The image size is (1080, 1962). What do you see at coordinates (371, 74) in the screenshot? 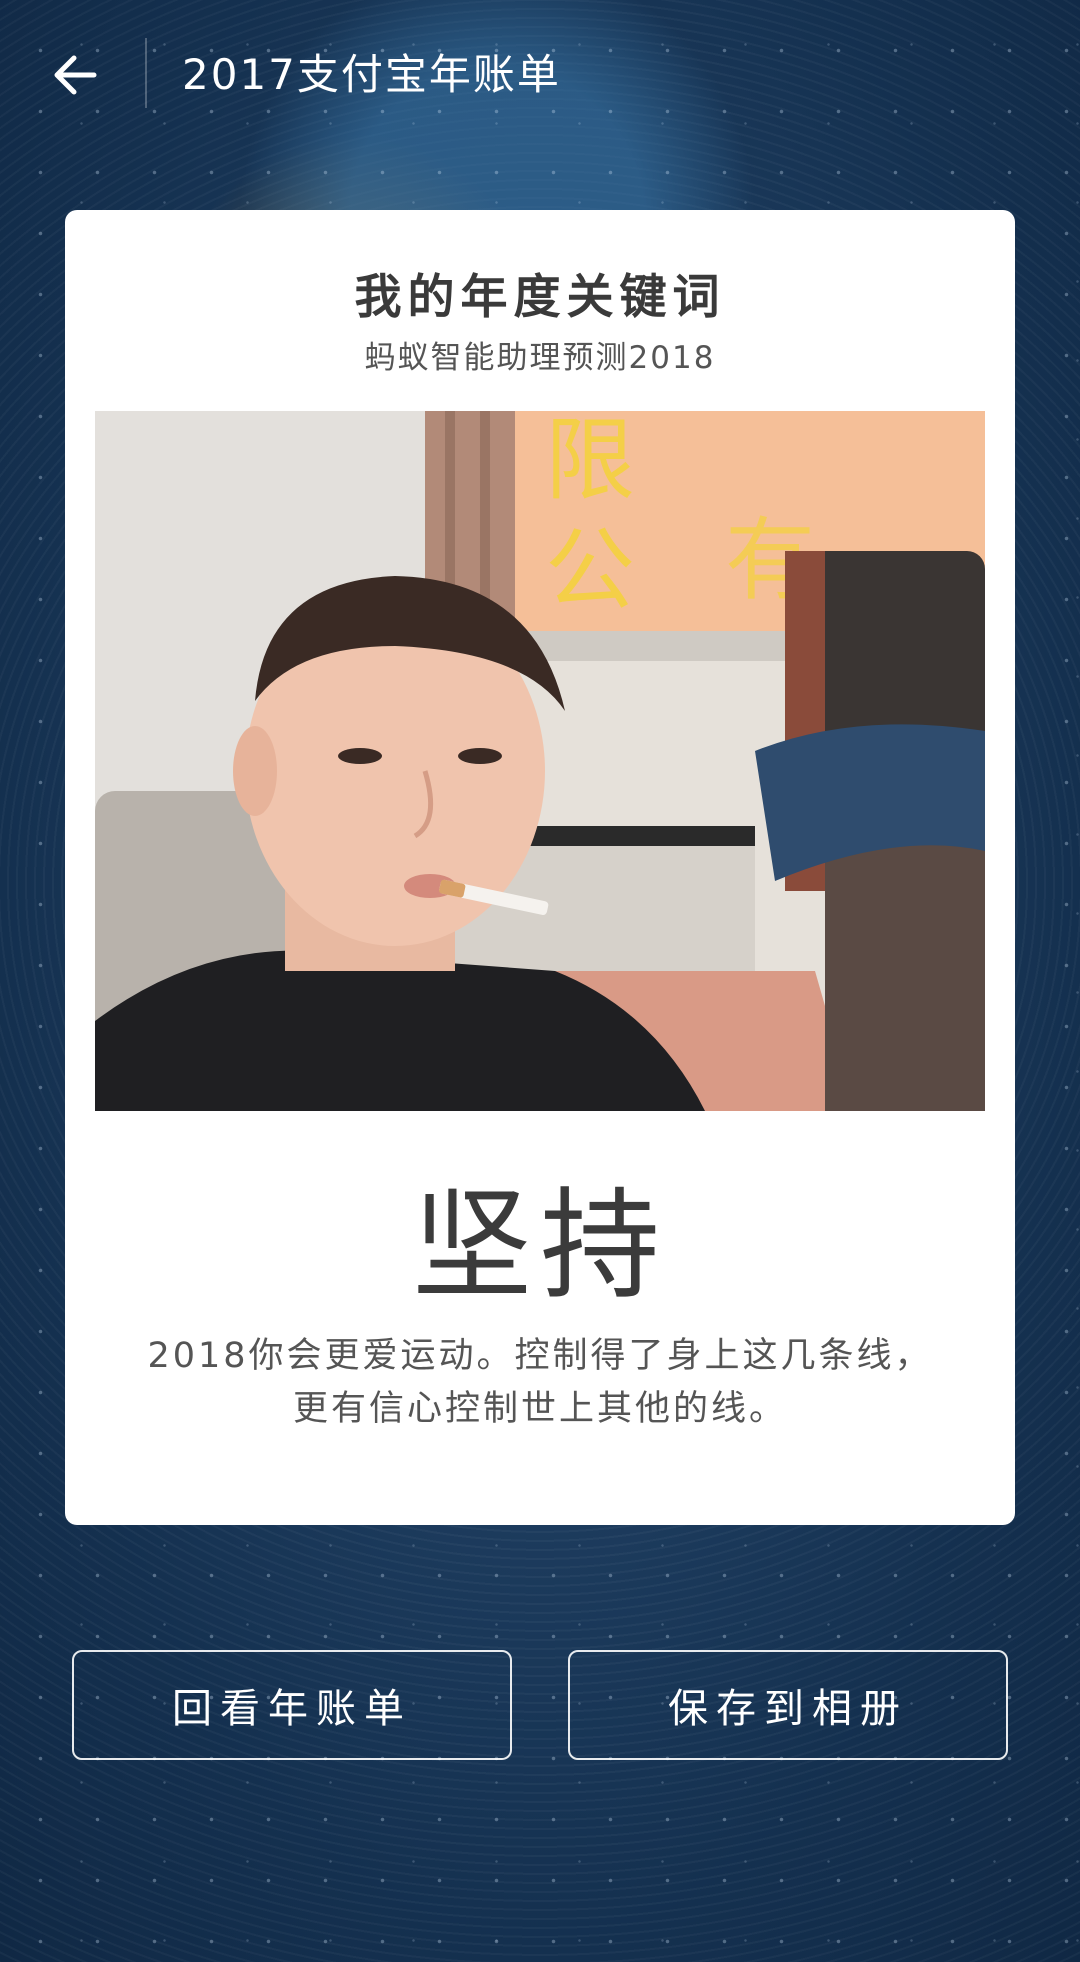
I see `page-title: 2017支付宝年账单` at bounding box center [371, 74].